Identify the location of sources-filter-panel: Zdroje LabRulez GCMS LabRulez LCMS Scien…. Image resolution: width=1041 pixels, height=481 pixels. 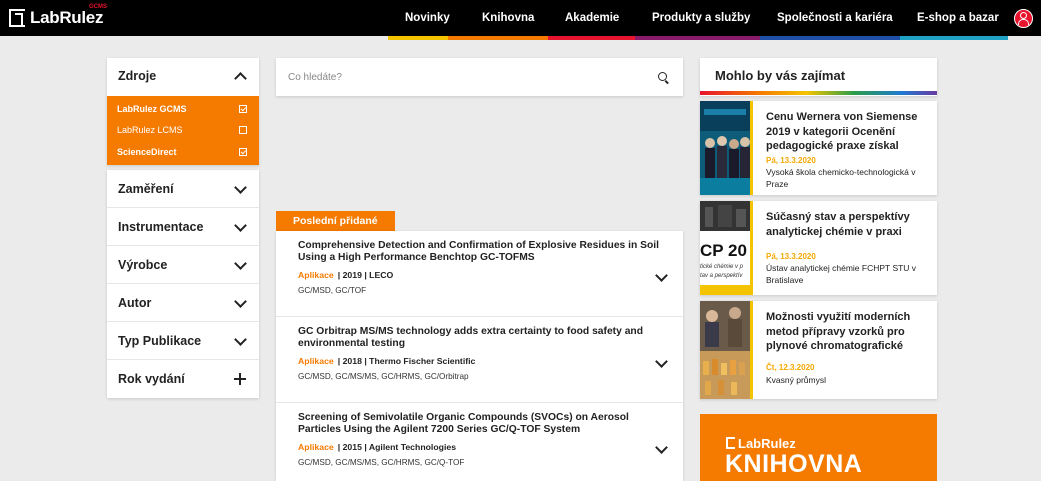
(183, 111).